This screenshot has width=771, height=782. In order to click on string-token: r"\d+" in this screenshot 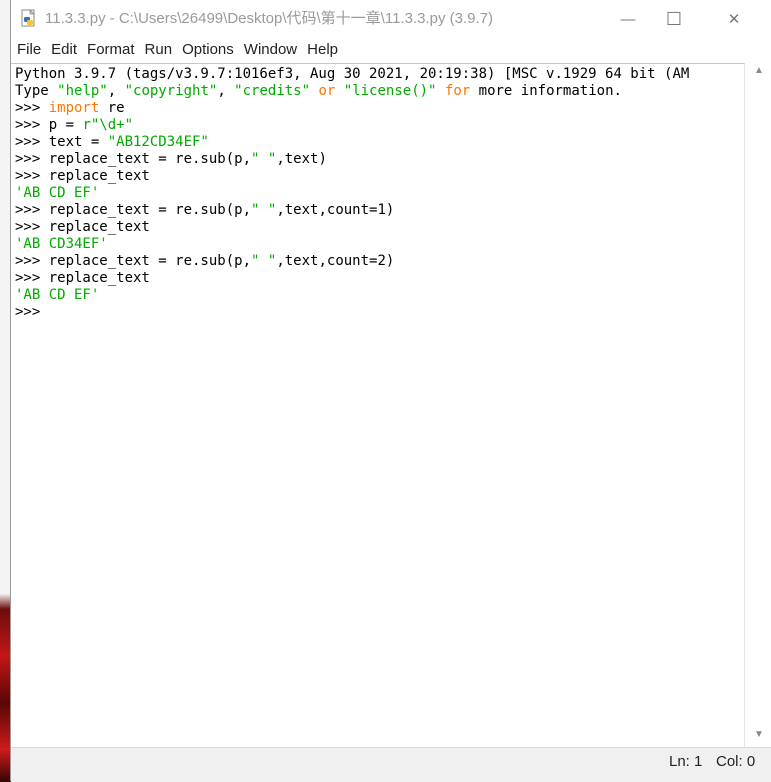, I will do `click(108, 125)`.